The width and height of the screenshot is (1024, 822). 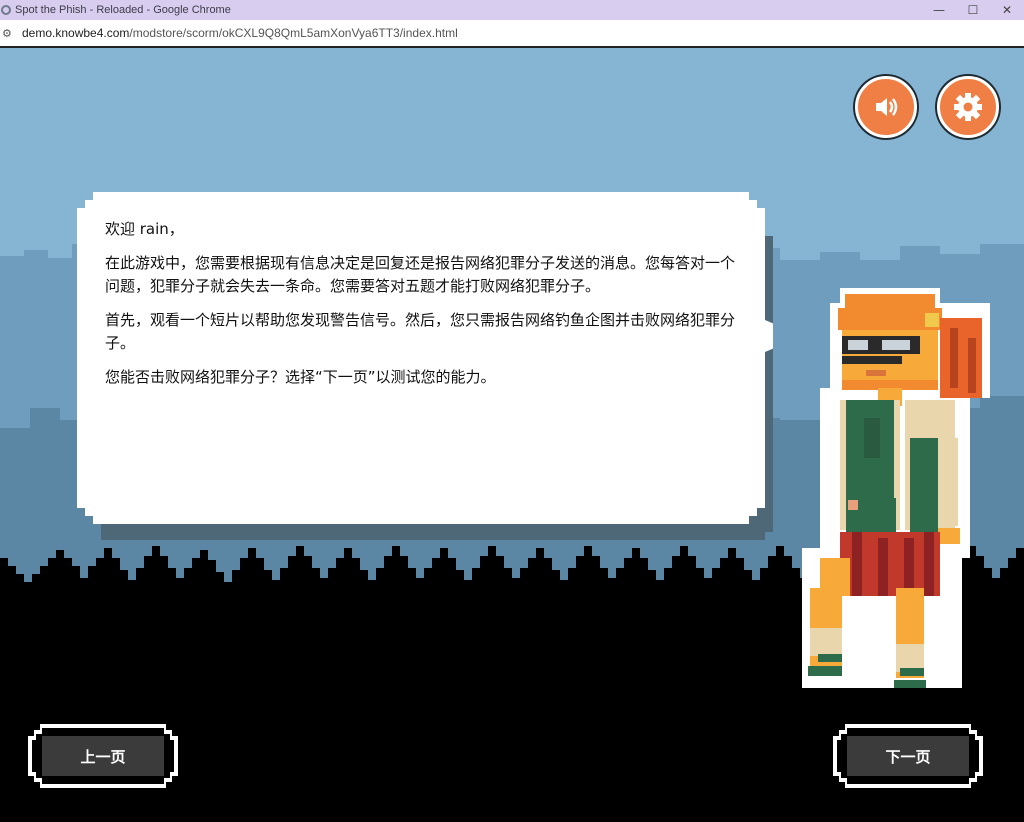 I want to click on settings-button, so click(x=968, y=107).